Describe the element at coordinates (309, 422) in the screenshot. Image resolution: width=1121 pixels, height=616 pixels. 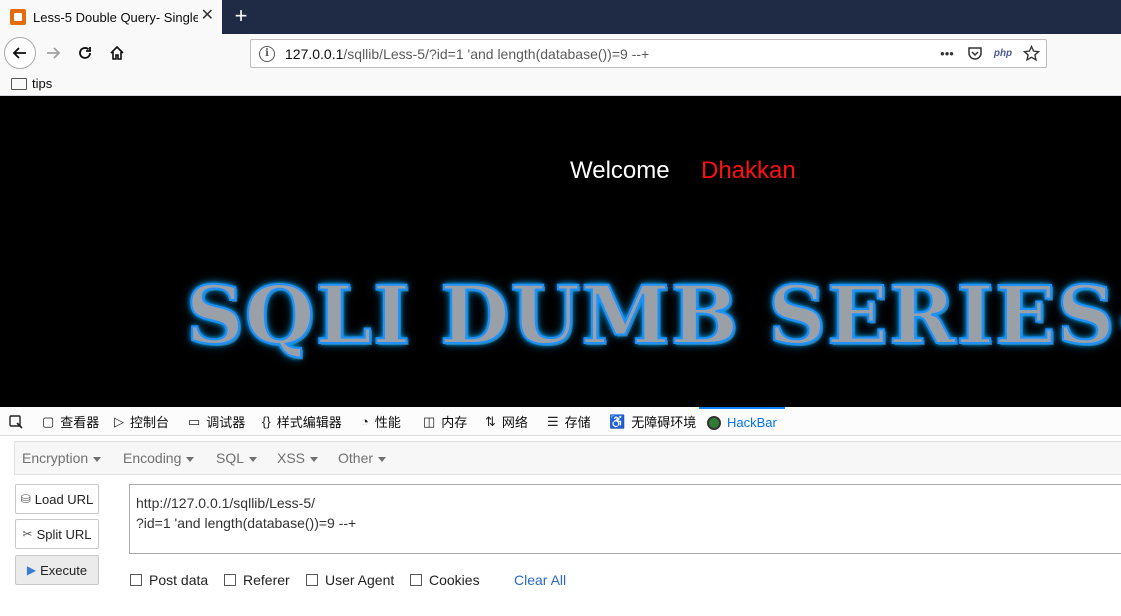
I see `tab-label: 样式编辑器` at that location.